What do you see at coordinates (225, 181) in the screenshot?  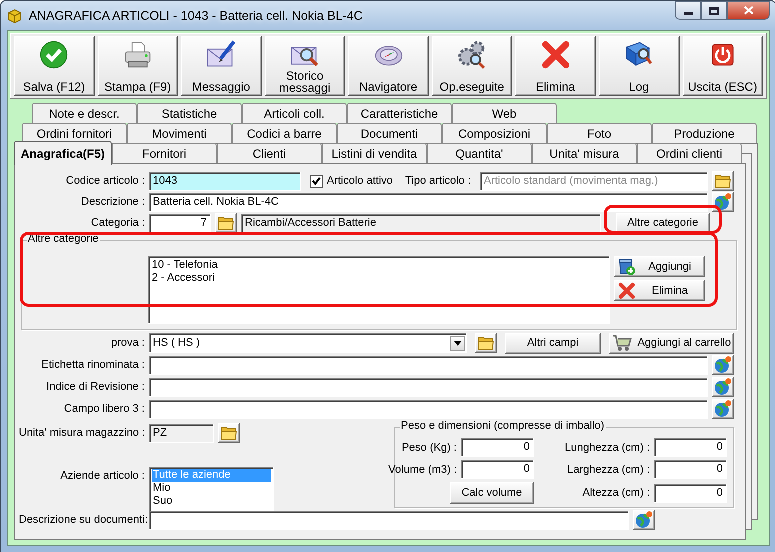 I see `input-field: 1043` at bounding box center [225, 181].